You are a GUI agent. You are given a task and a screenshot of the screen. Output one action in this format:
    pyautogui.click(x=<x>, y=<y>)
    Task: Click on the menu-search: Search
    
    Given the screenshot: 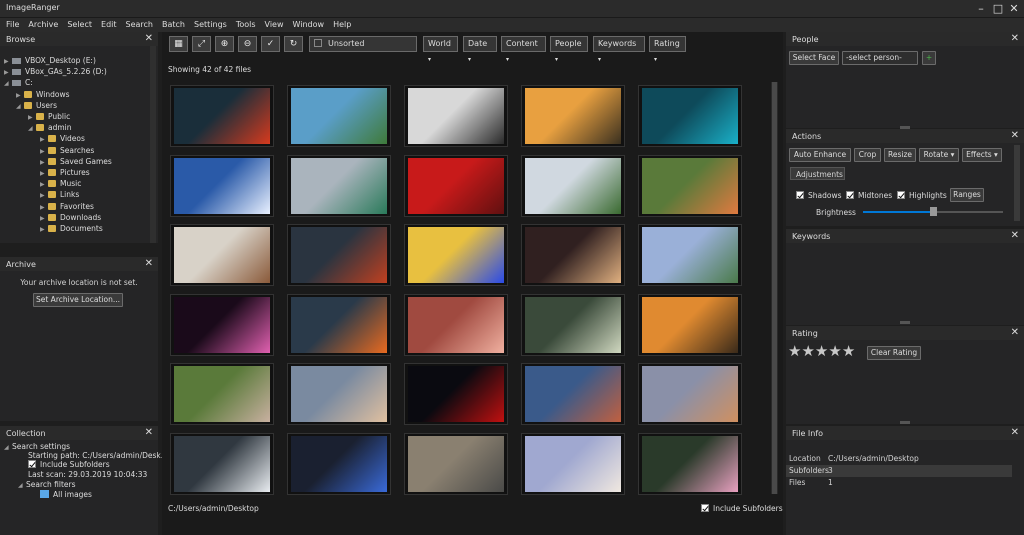 What is the action you would take?
    pyautogui.click(x=138, y=23)
    